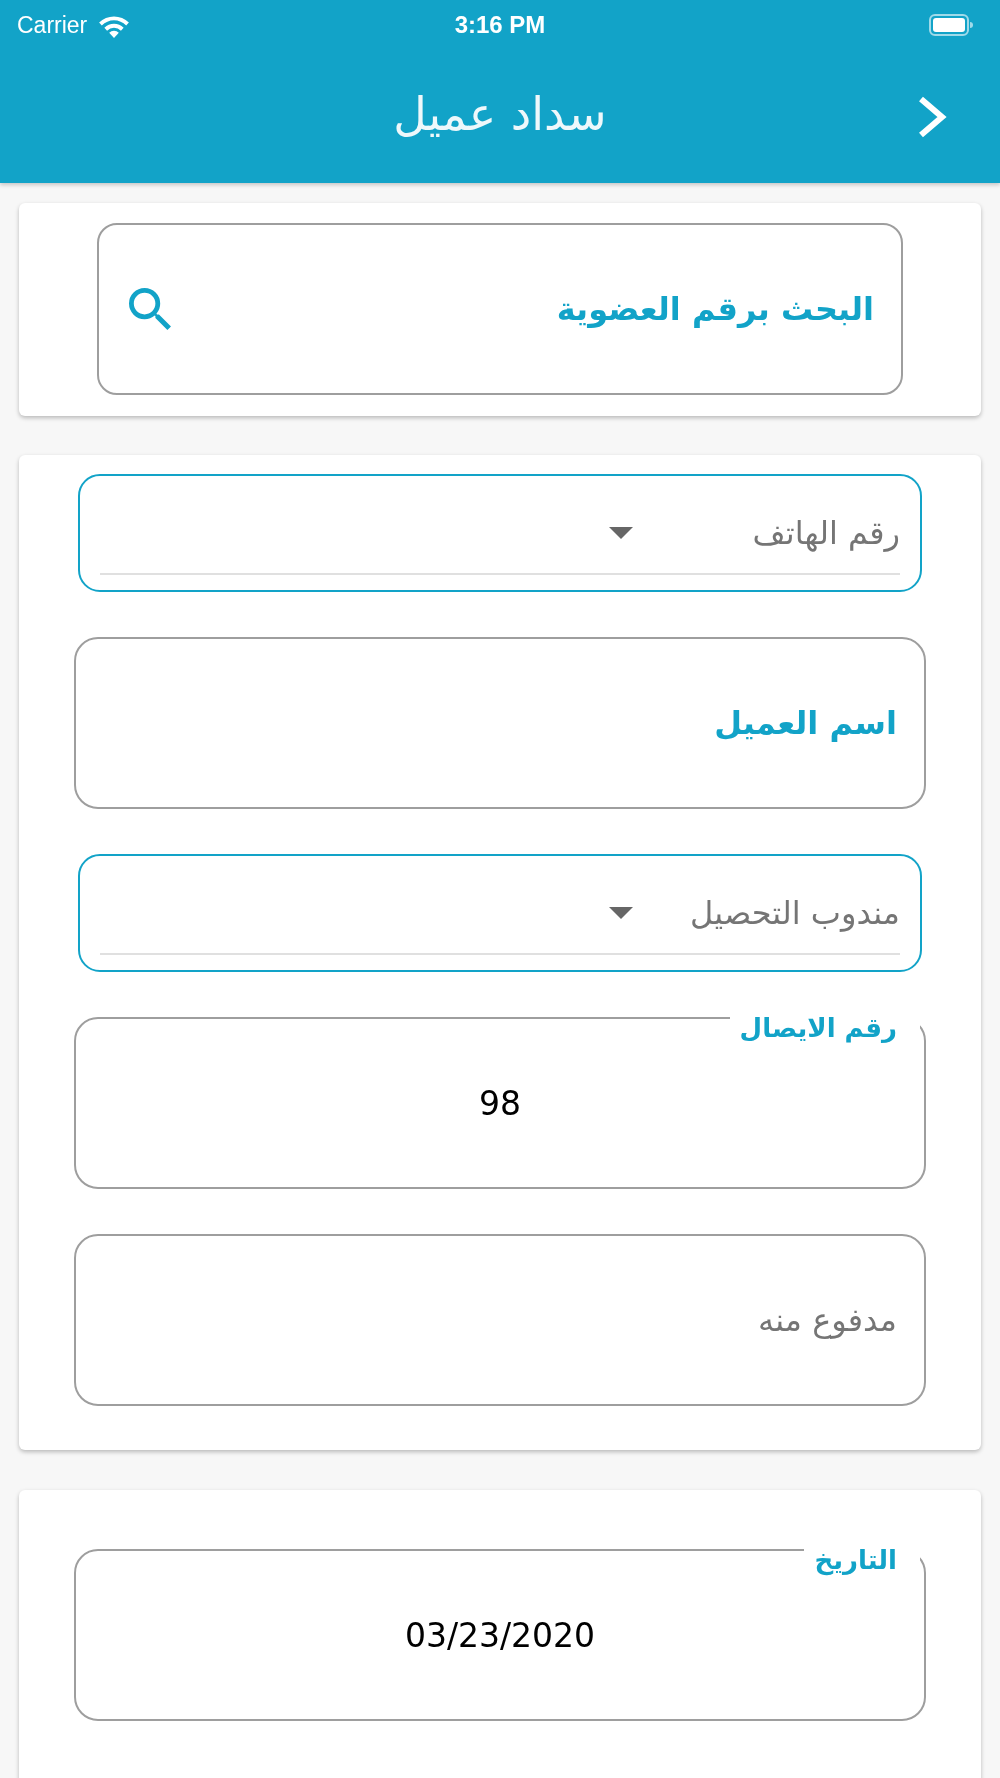 This screenshot has width=1000, height=1778. What do you see at coordinates (500, 723) in the screenshot?
I see `text-field: اسم العميل` at bounding box center [500, 723].